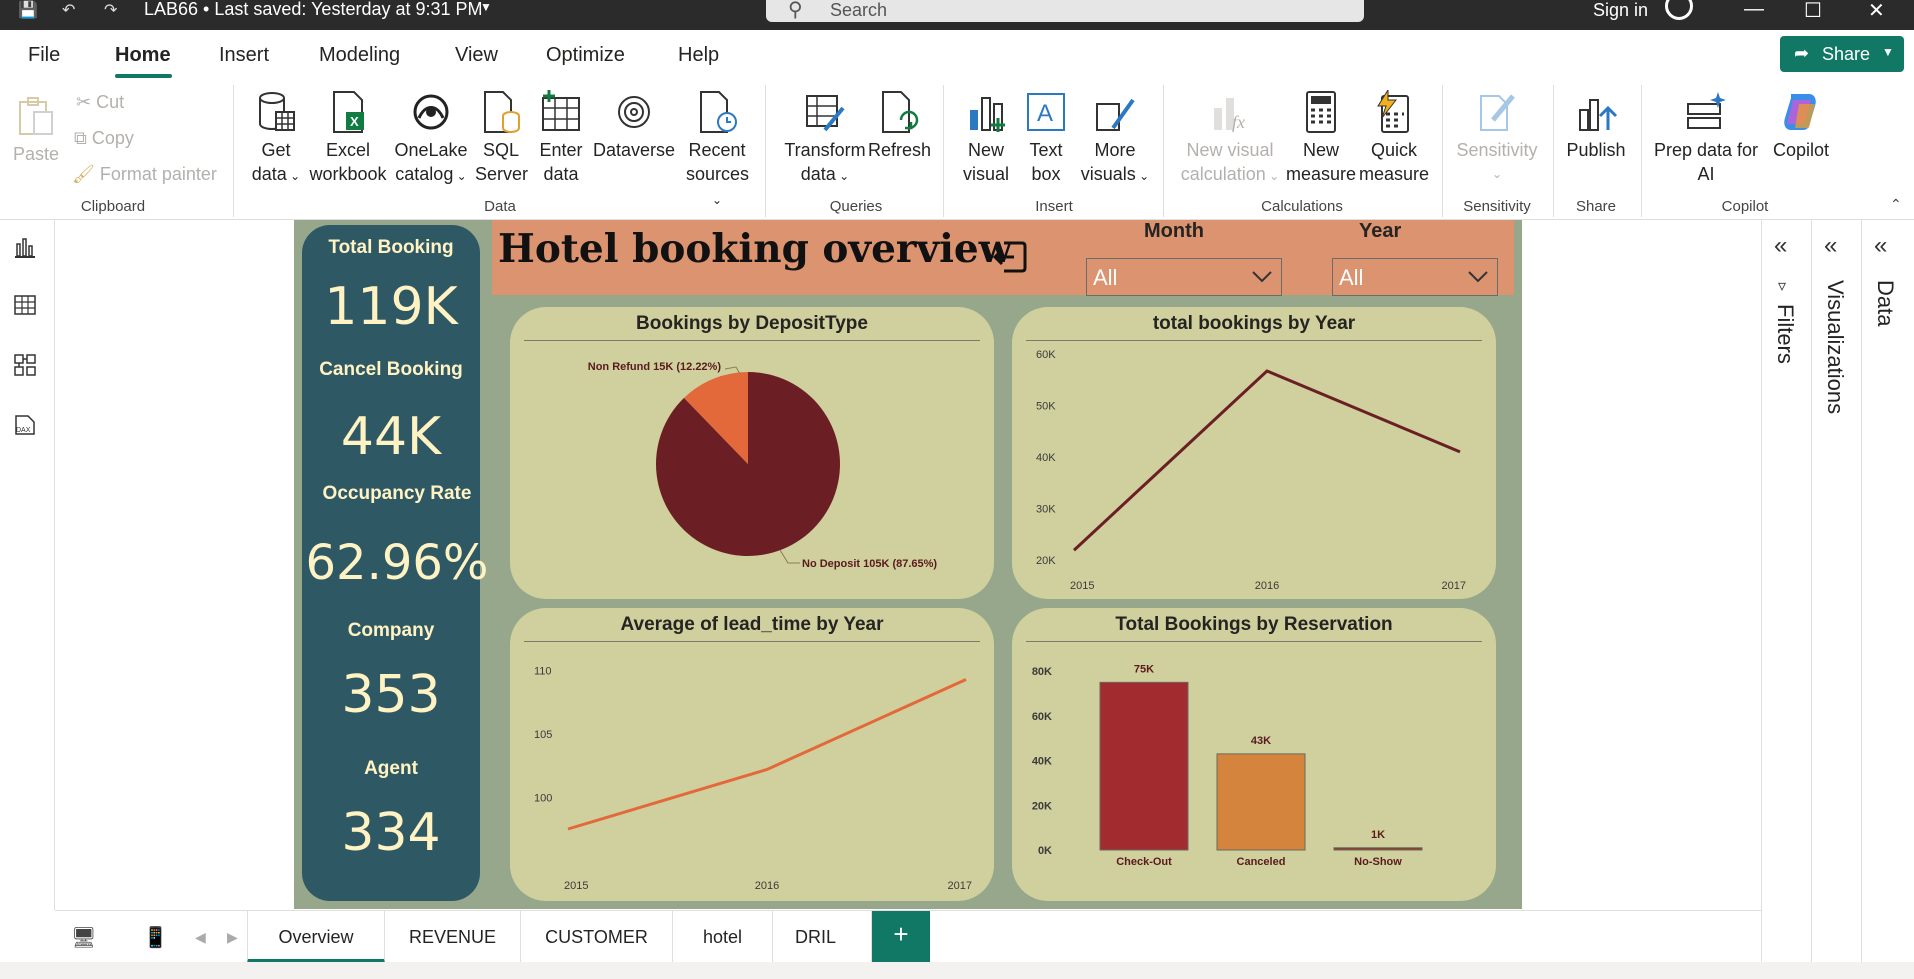 The image size is (1914, 979). I want to click on redo-icon: ↷, so click(110, 10).